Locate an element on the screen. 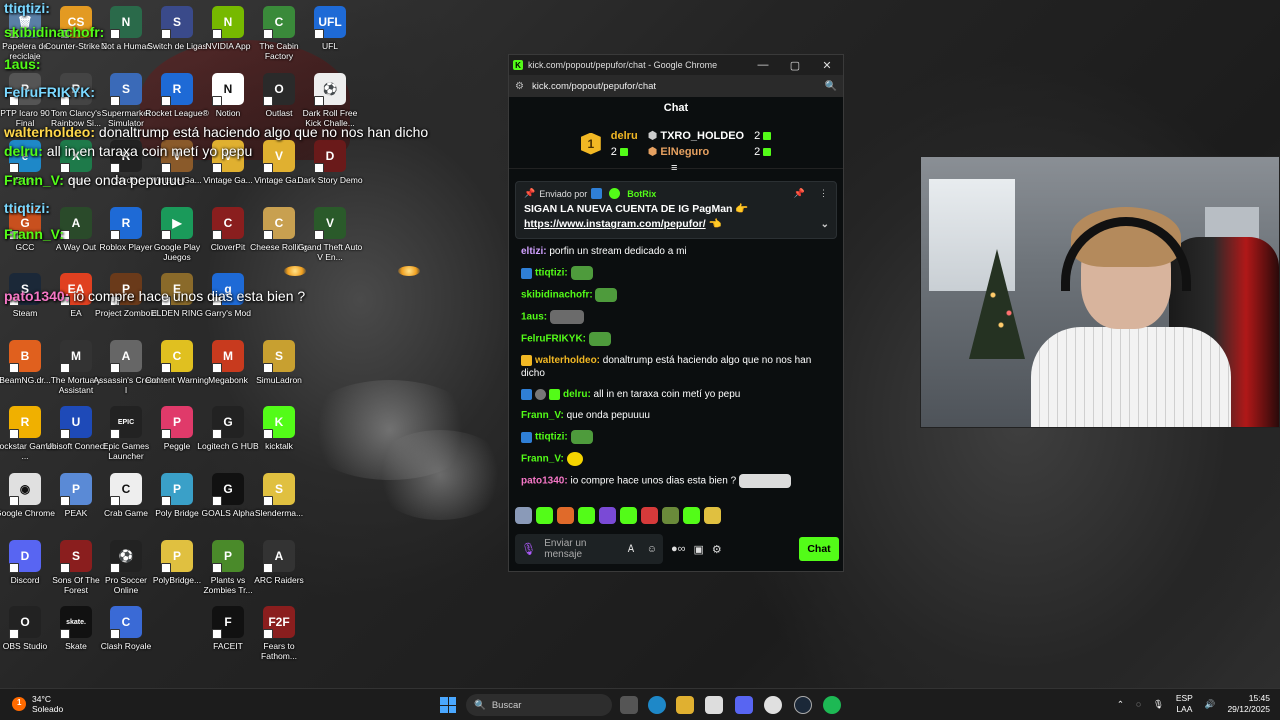  pinned-sender: BotRix is located at coordinates (641, 194).